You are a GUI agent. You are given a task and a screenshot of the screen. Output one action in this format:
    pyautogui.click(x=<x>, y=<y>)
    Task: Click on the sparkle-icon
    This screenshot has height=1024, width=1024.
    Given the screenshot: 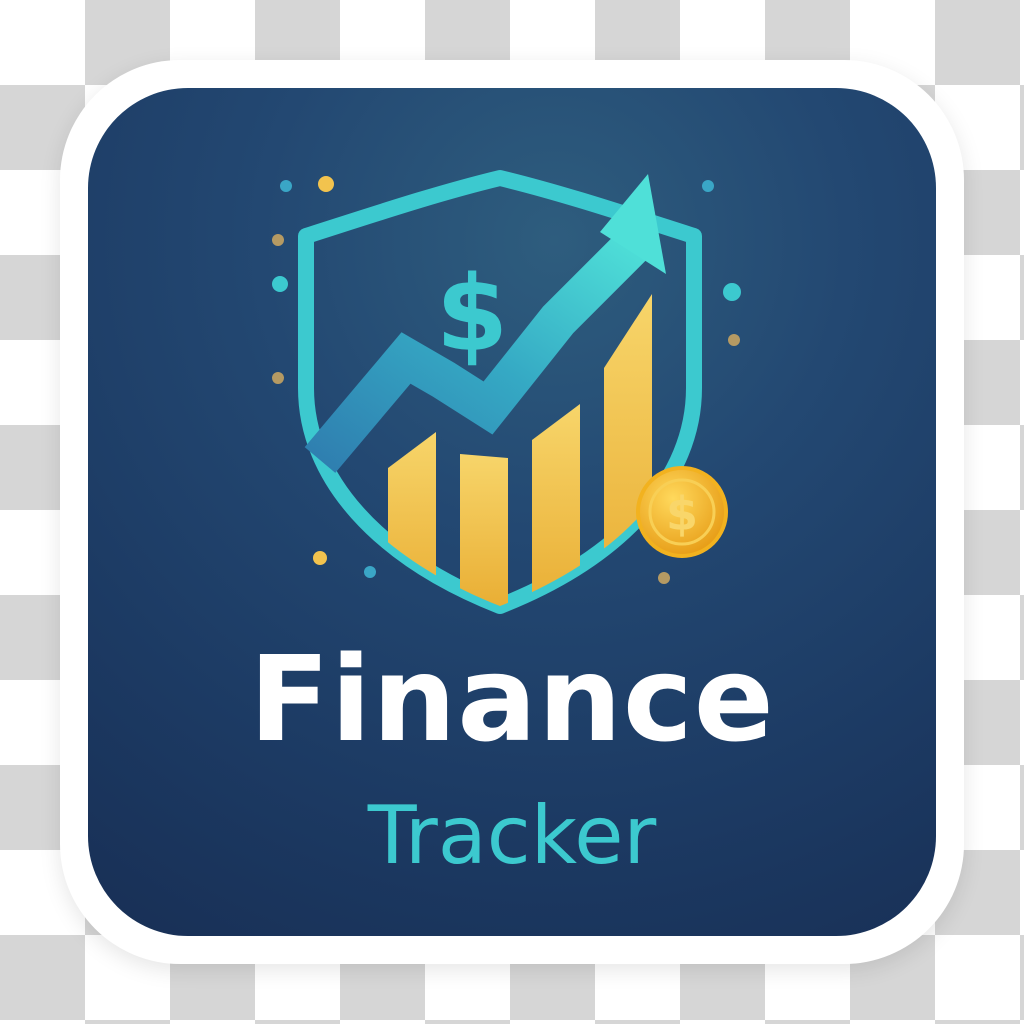 What is the action you would take?
    pyautogui.click(x=970, y=968)
    